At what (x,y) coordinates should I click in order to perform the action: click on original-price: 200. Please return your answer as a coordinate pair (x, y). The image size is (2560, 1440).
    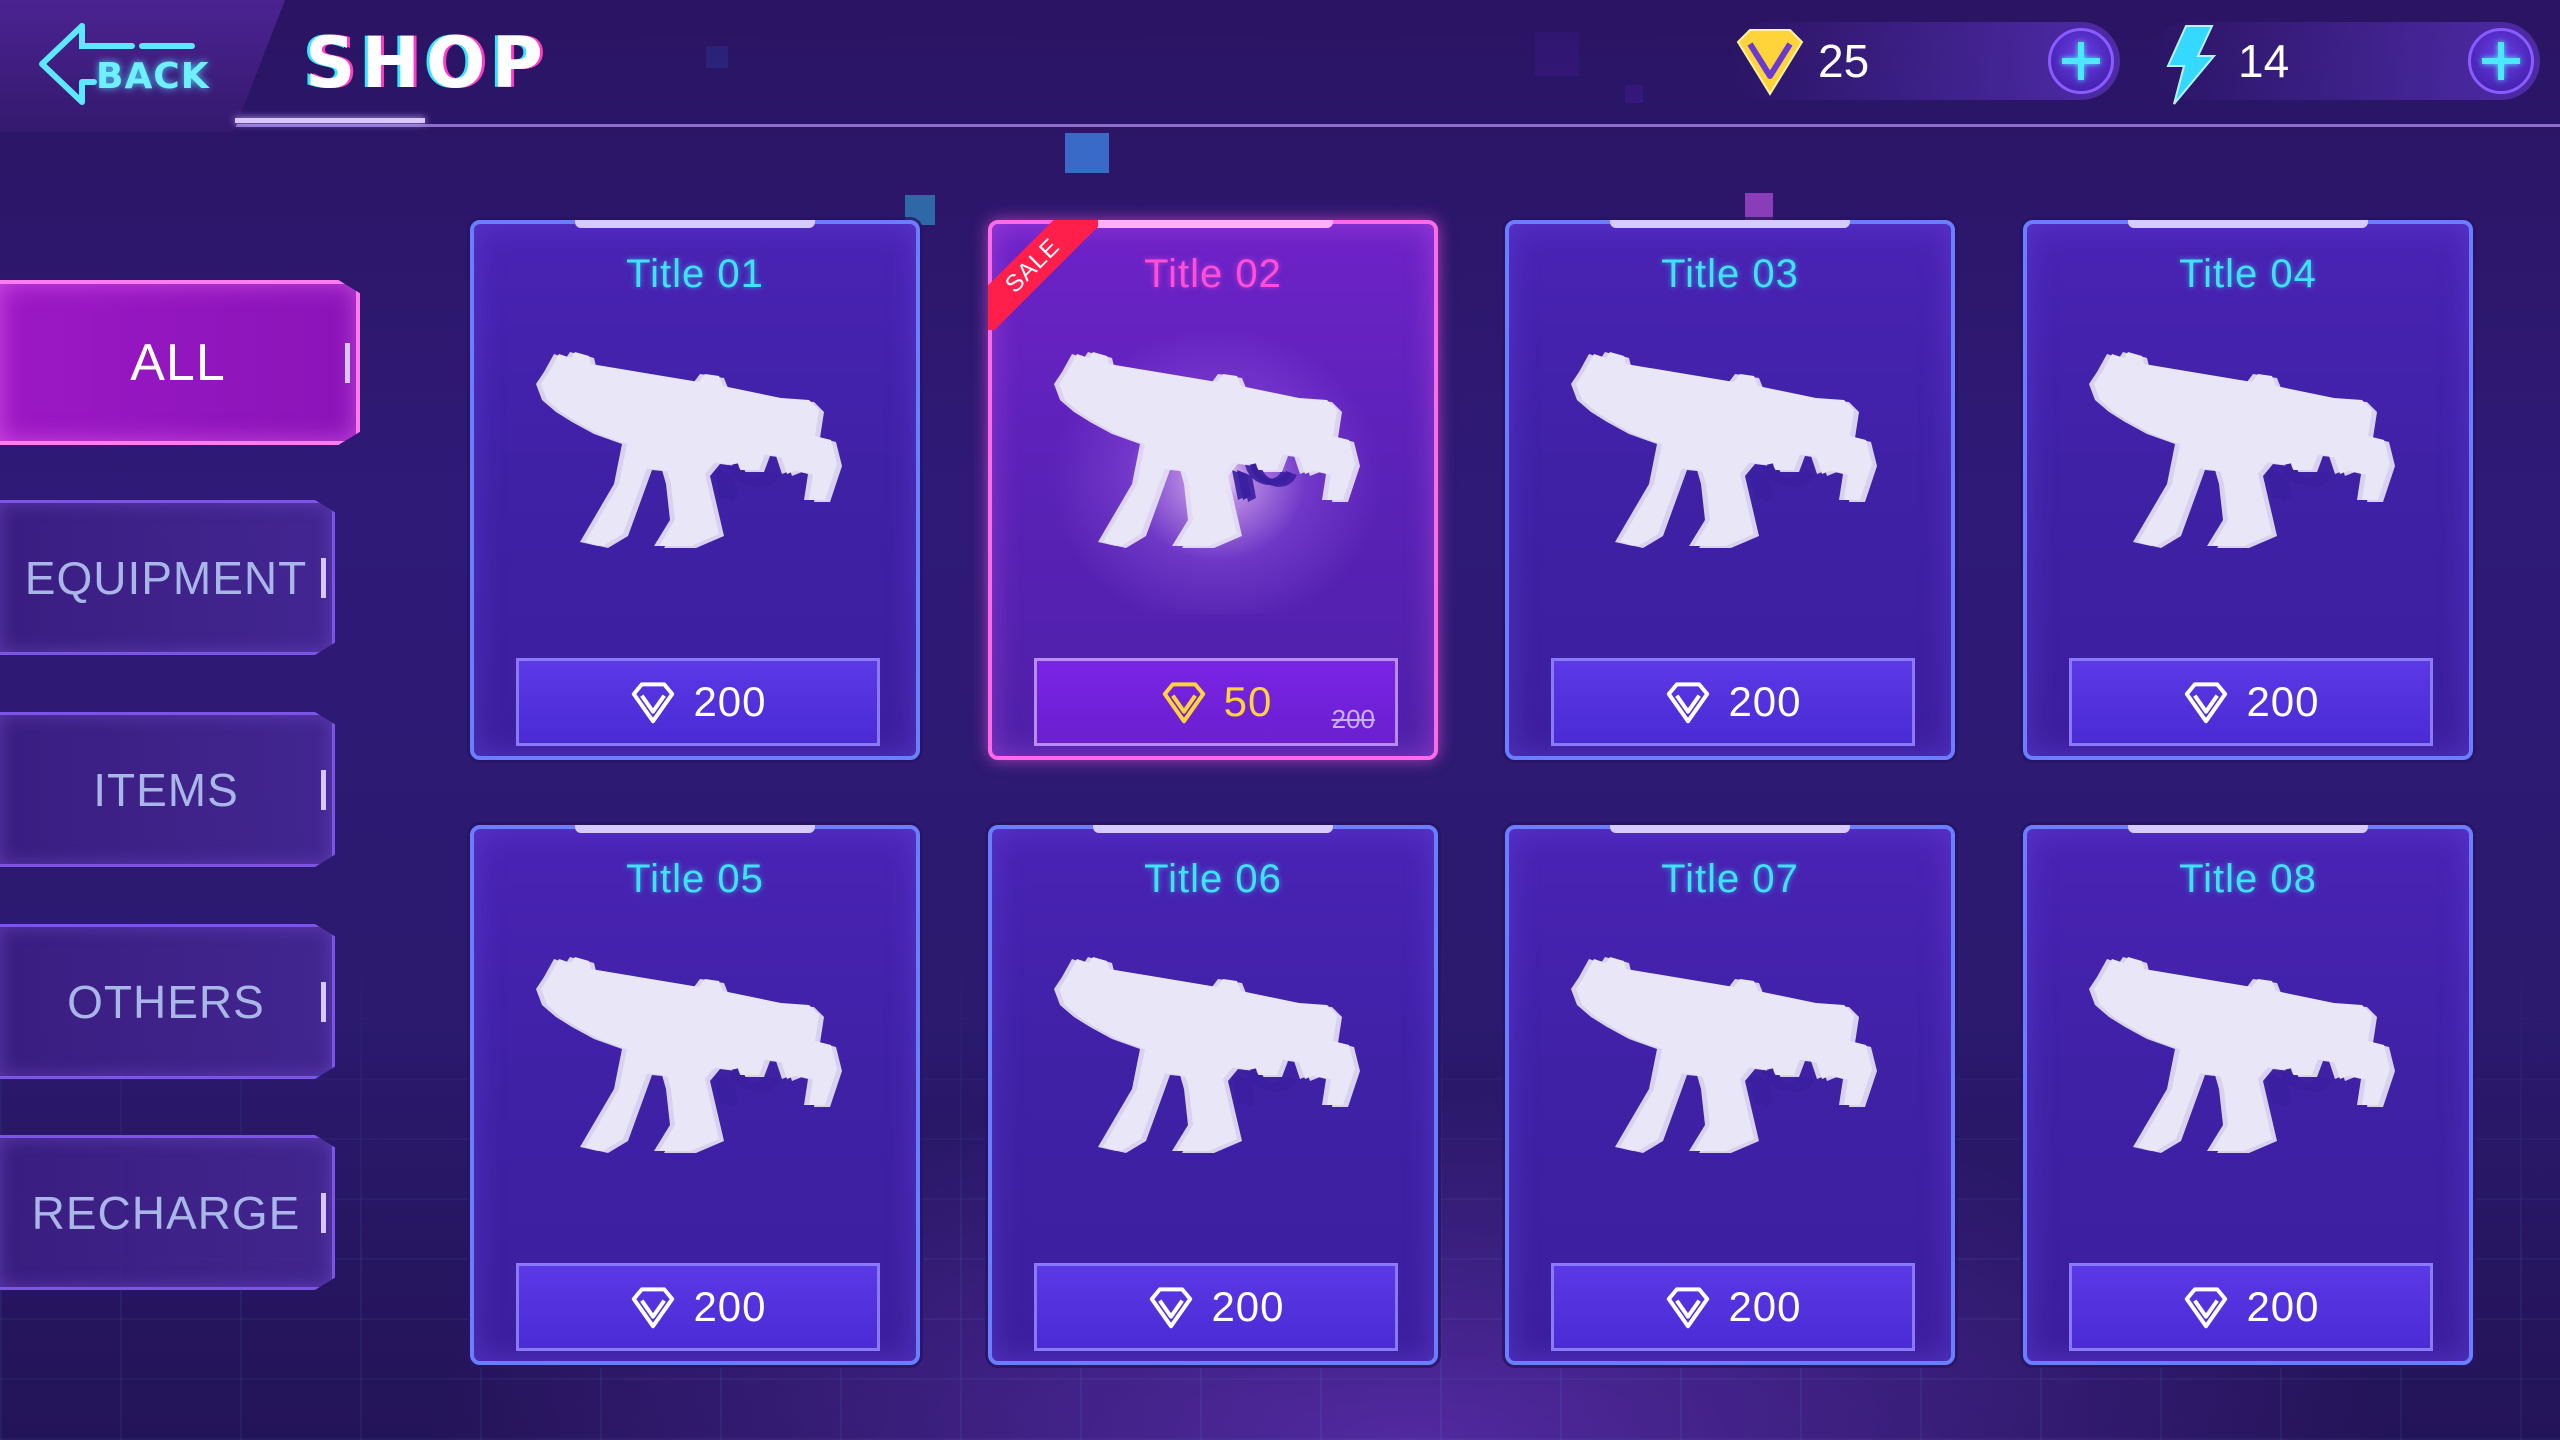
    Looking at the image, I should click on (1353, 719).